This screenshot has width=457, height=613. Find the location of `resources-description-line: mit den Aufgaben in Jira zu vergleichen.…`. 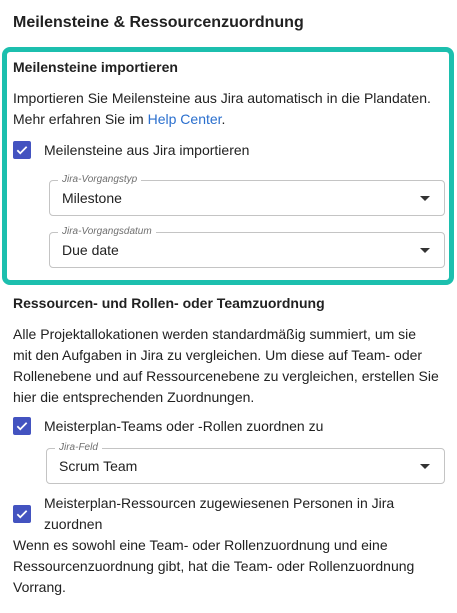

resources-description-line: mit den Aufgaben in Jira zu vergleichen.… is located at coordinates (218, 355).